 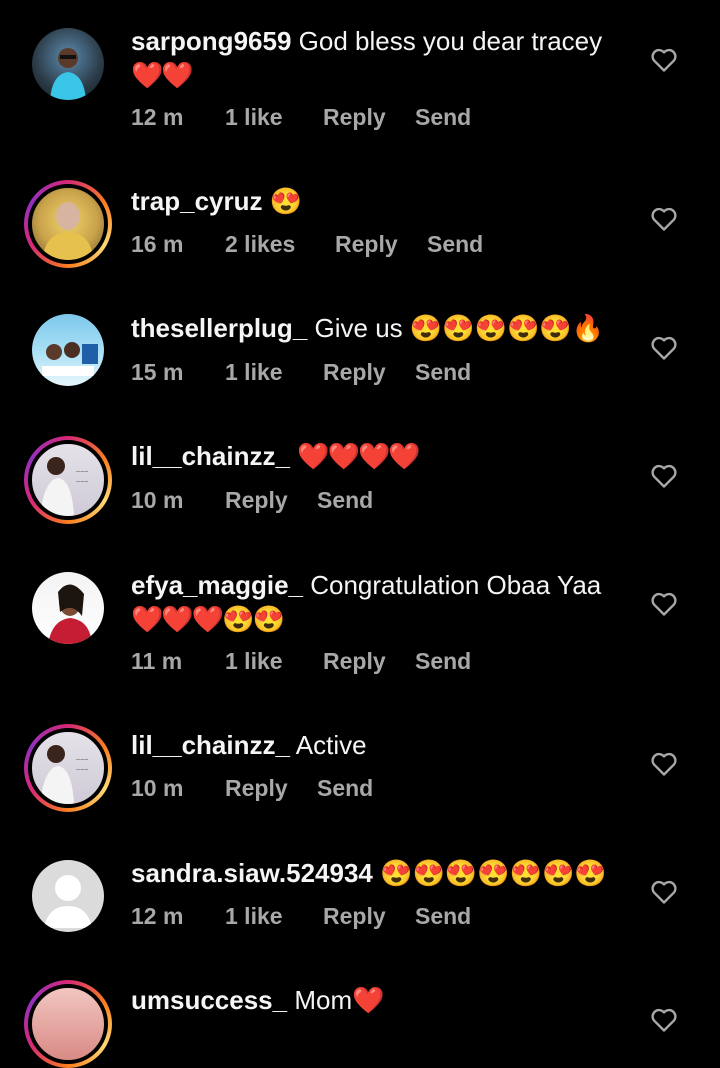 I want to click on comment-time: 16 m, so click(x=157, y=244).